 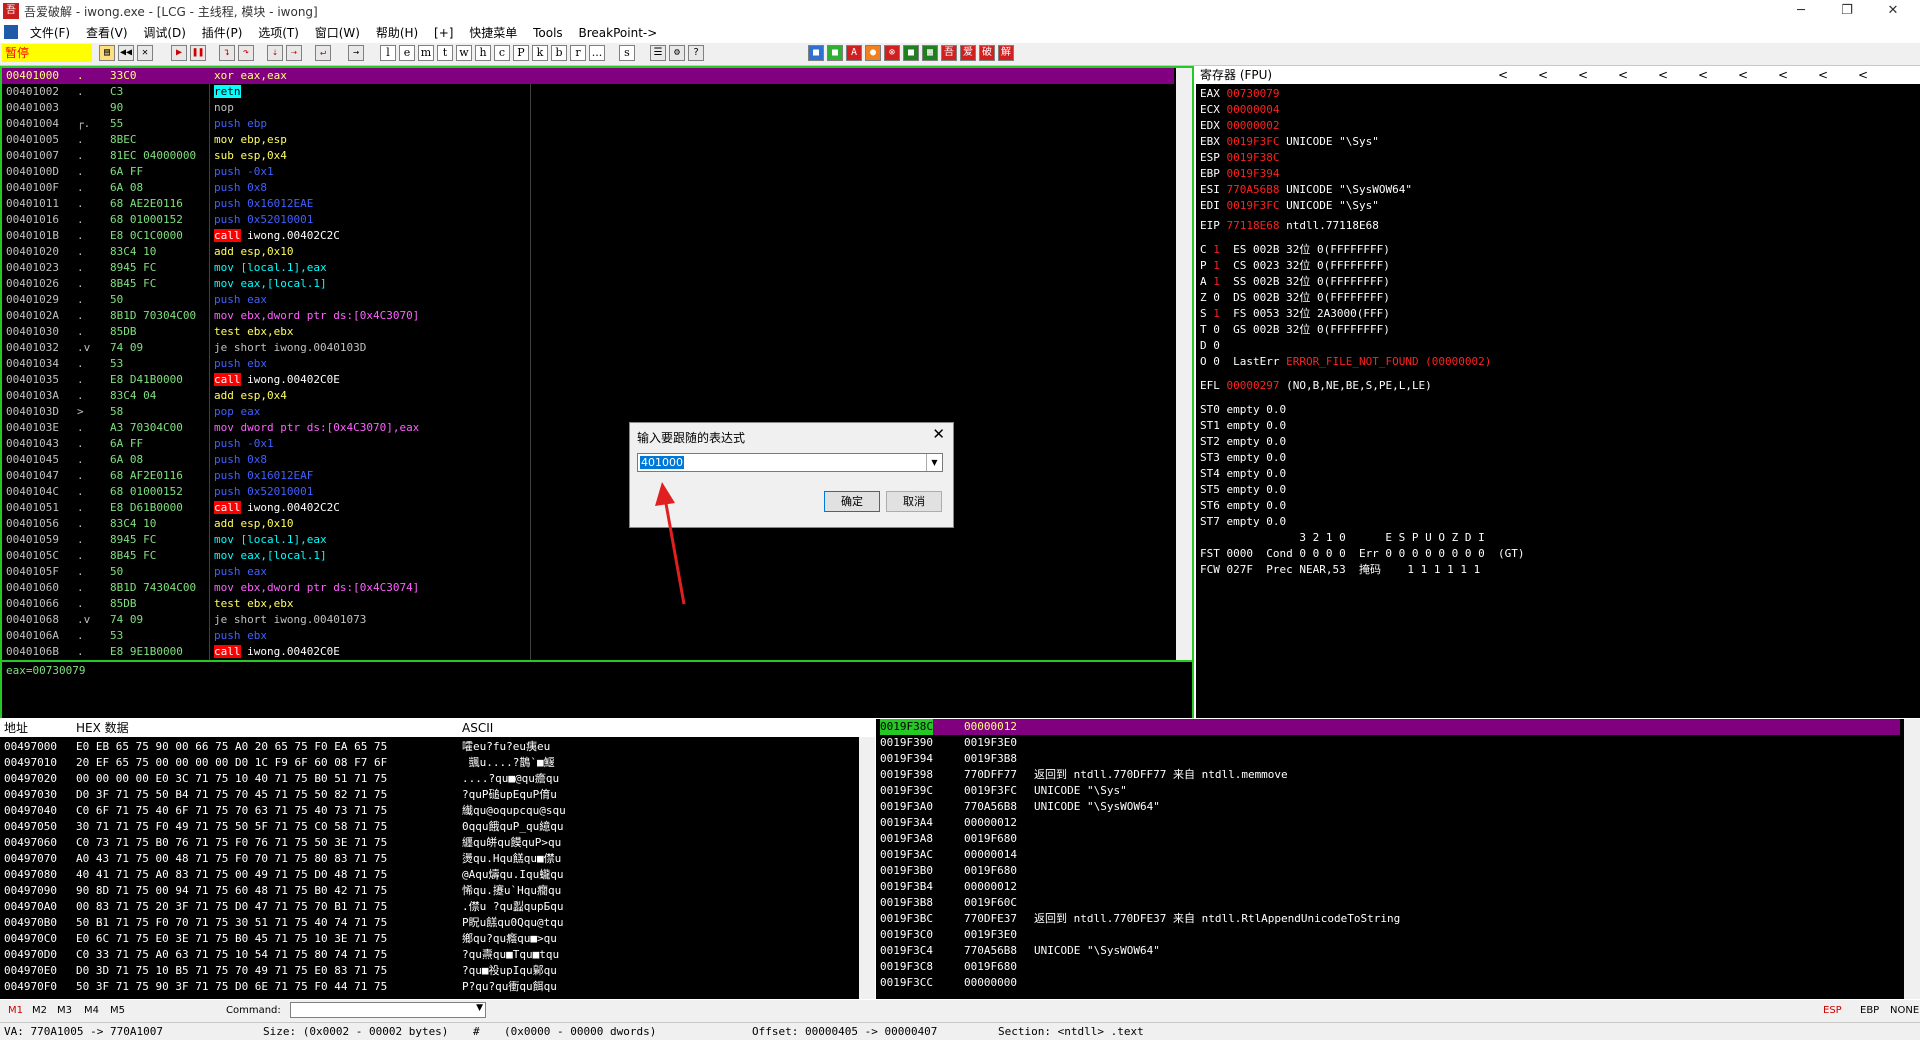 I want to click on annotation-arrow-icon, so click(x=670, y=543).